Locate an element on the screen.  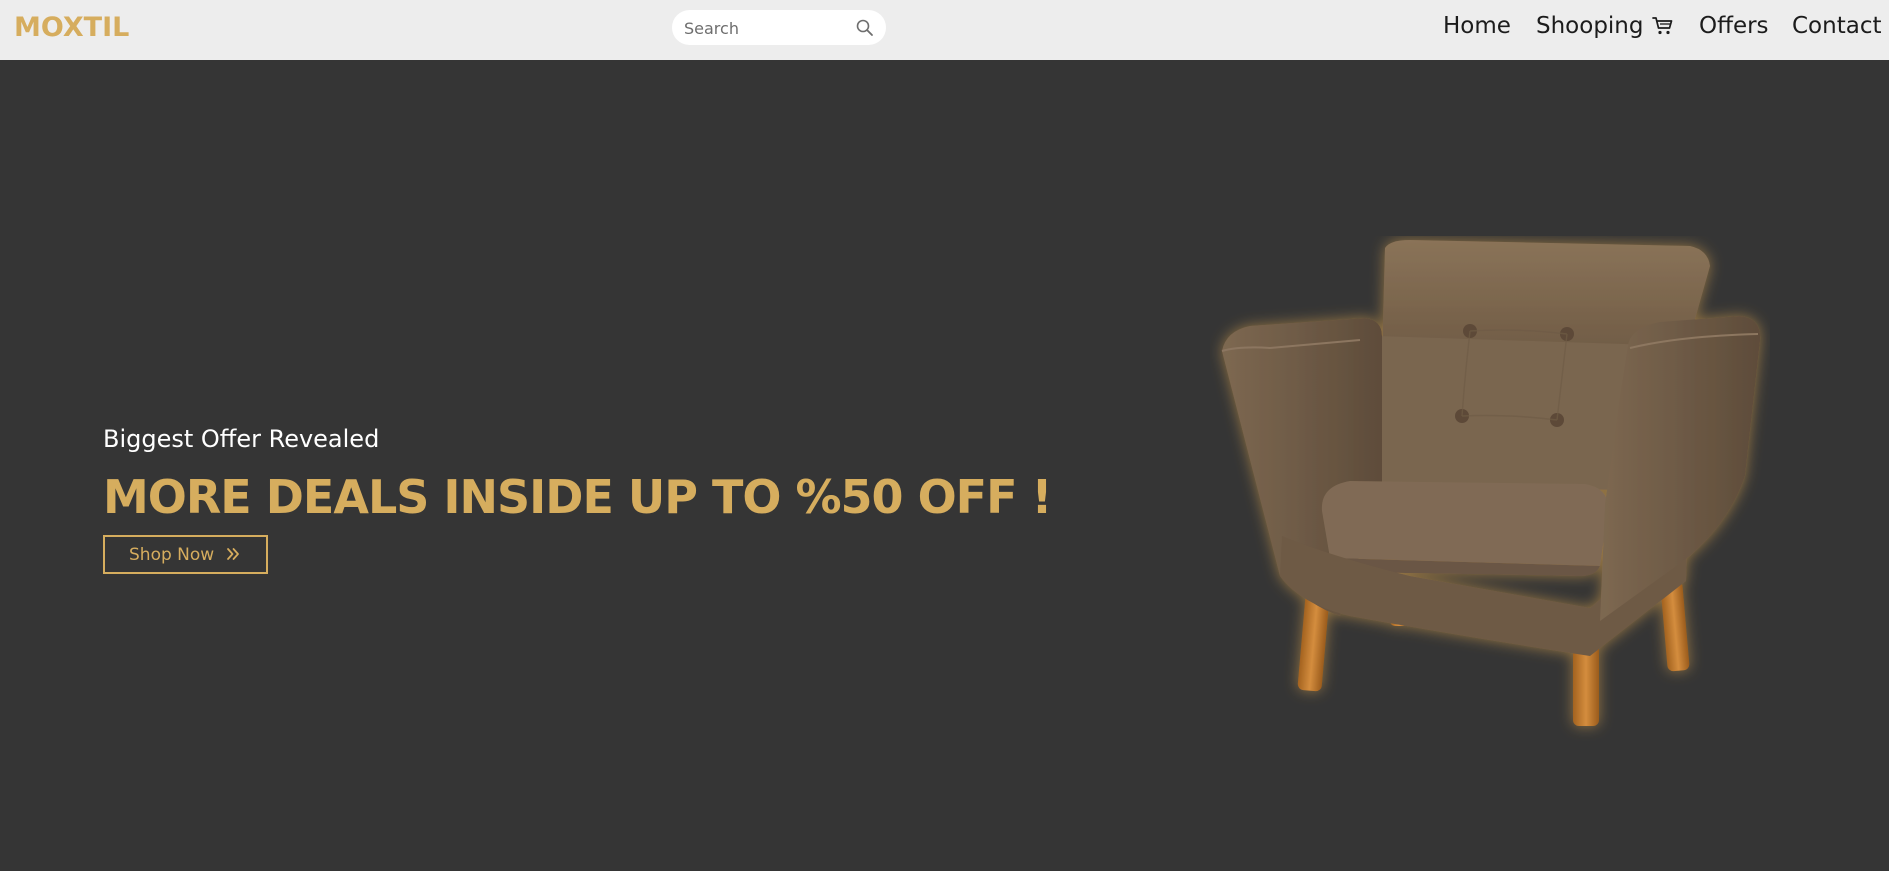
top-navbar: MOXTIL Home Shooping Offers Contact is located at coordinates (944, 30).